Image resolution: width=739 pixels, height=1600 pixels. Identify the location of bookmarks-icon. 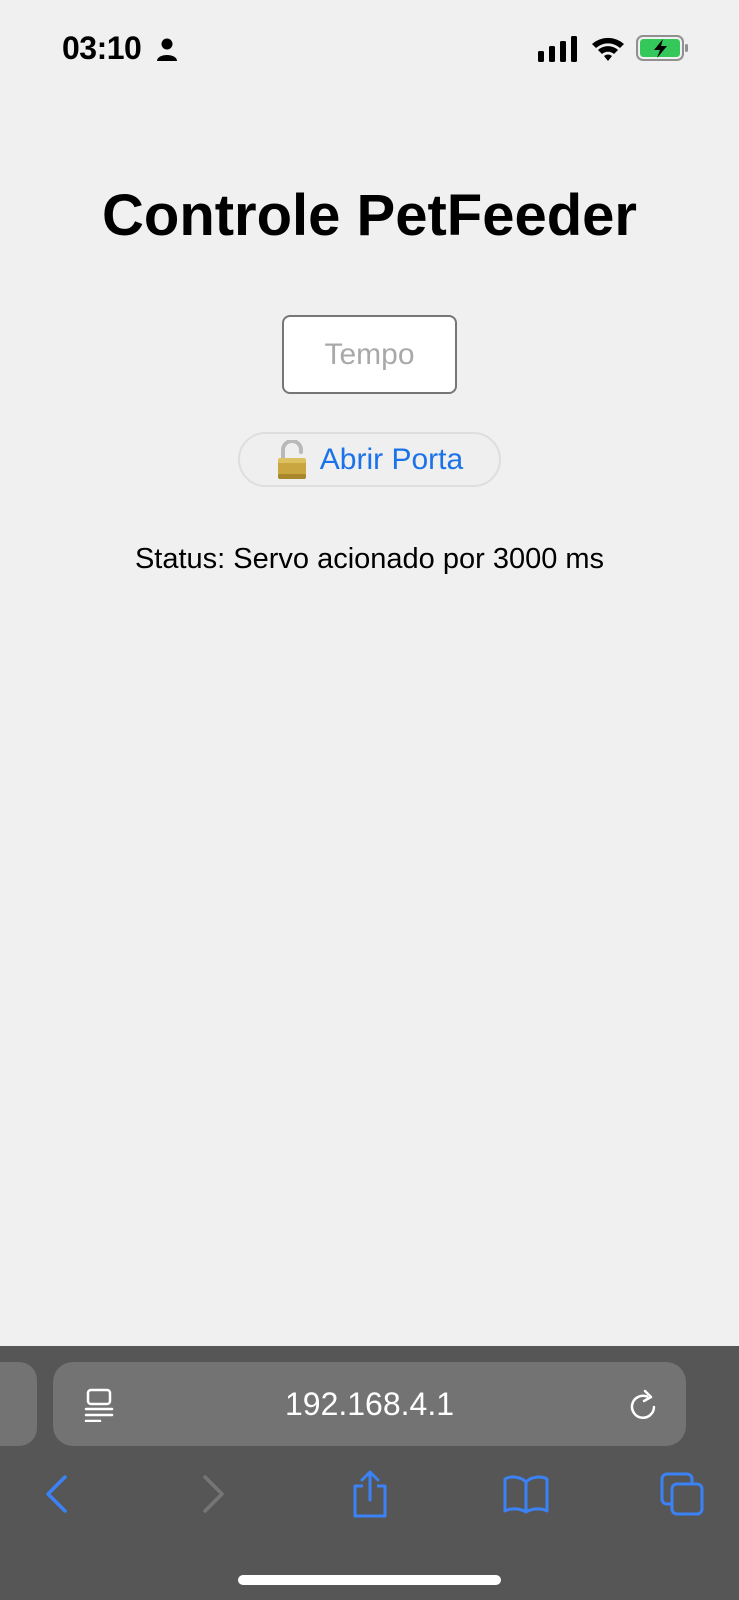
(526, 1494).